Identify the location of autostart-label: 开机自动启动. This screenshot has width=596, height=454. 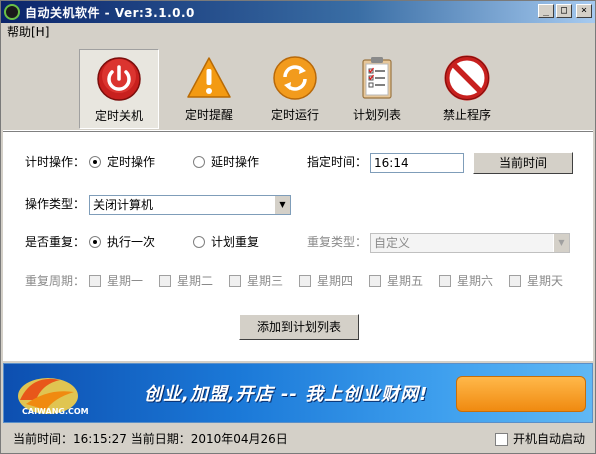
(549, 439).